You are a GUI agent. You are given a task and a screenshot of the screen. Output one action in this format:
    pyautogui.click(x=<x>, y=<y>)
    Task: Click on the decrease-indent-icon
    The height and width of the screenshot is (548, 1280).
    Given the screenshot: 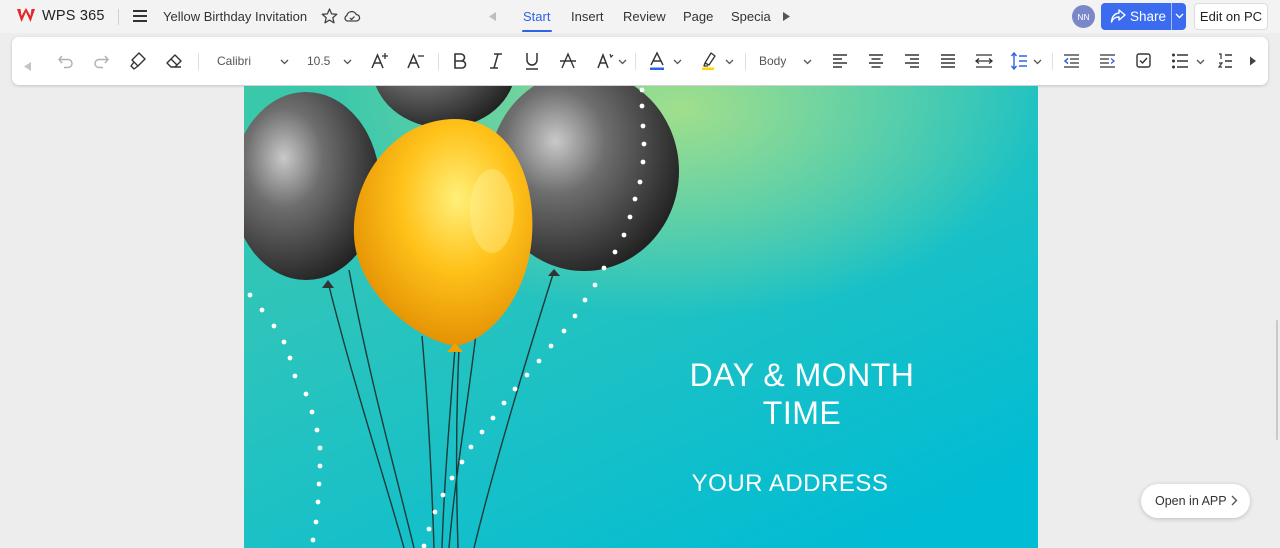 What is the action you would take?
    pyautogui.click(x=1071, y=61)
    